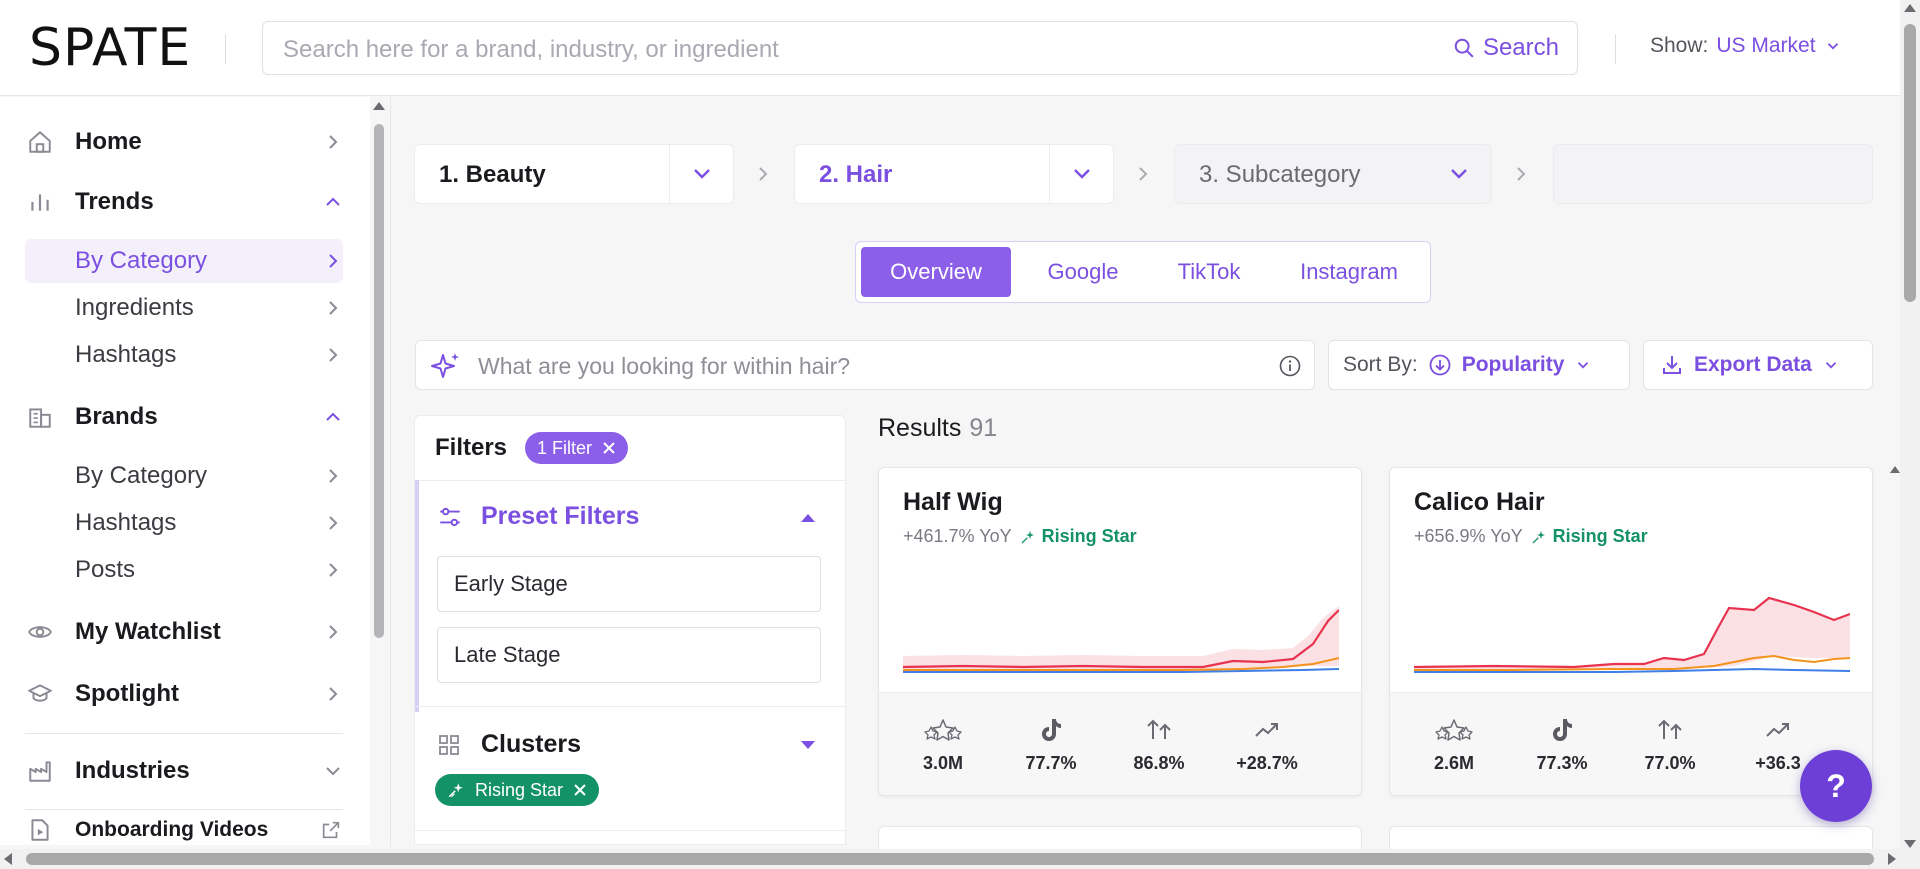  What do you see at coordinates (110, 48) in the screenshot?
I see `spate-logo: SPATE` at bounding box center [110, 48].